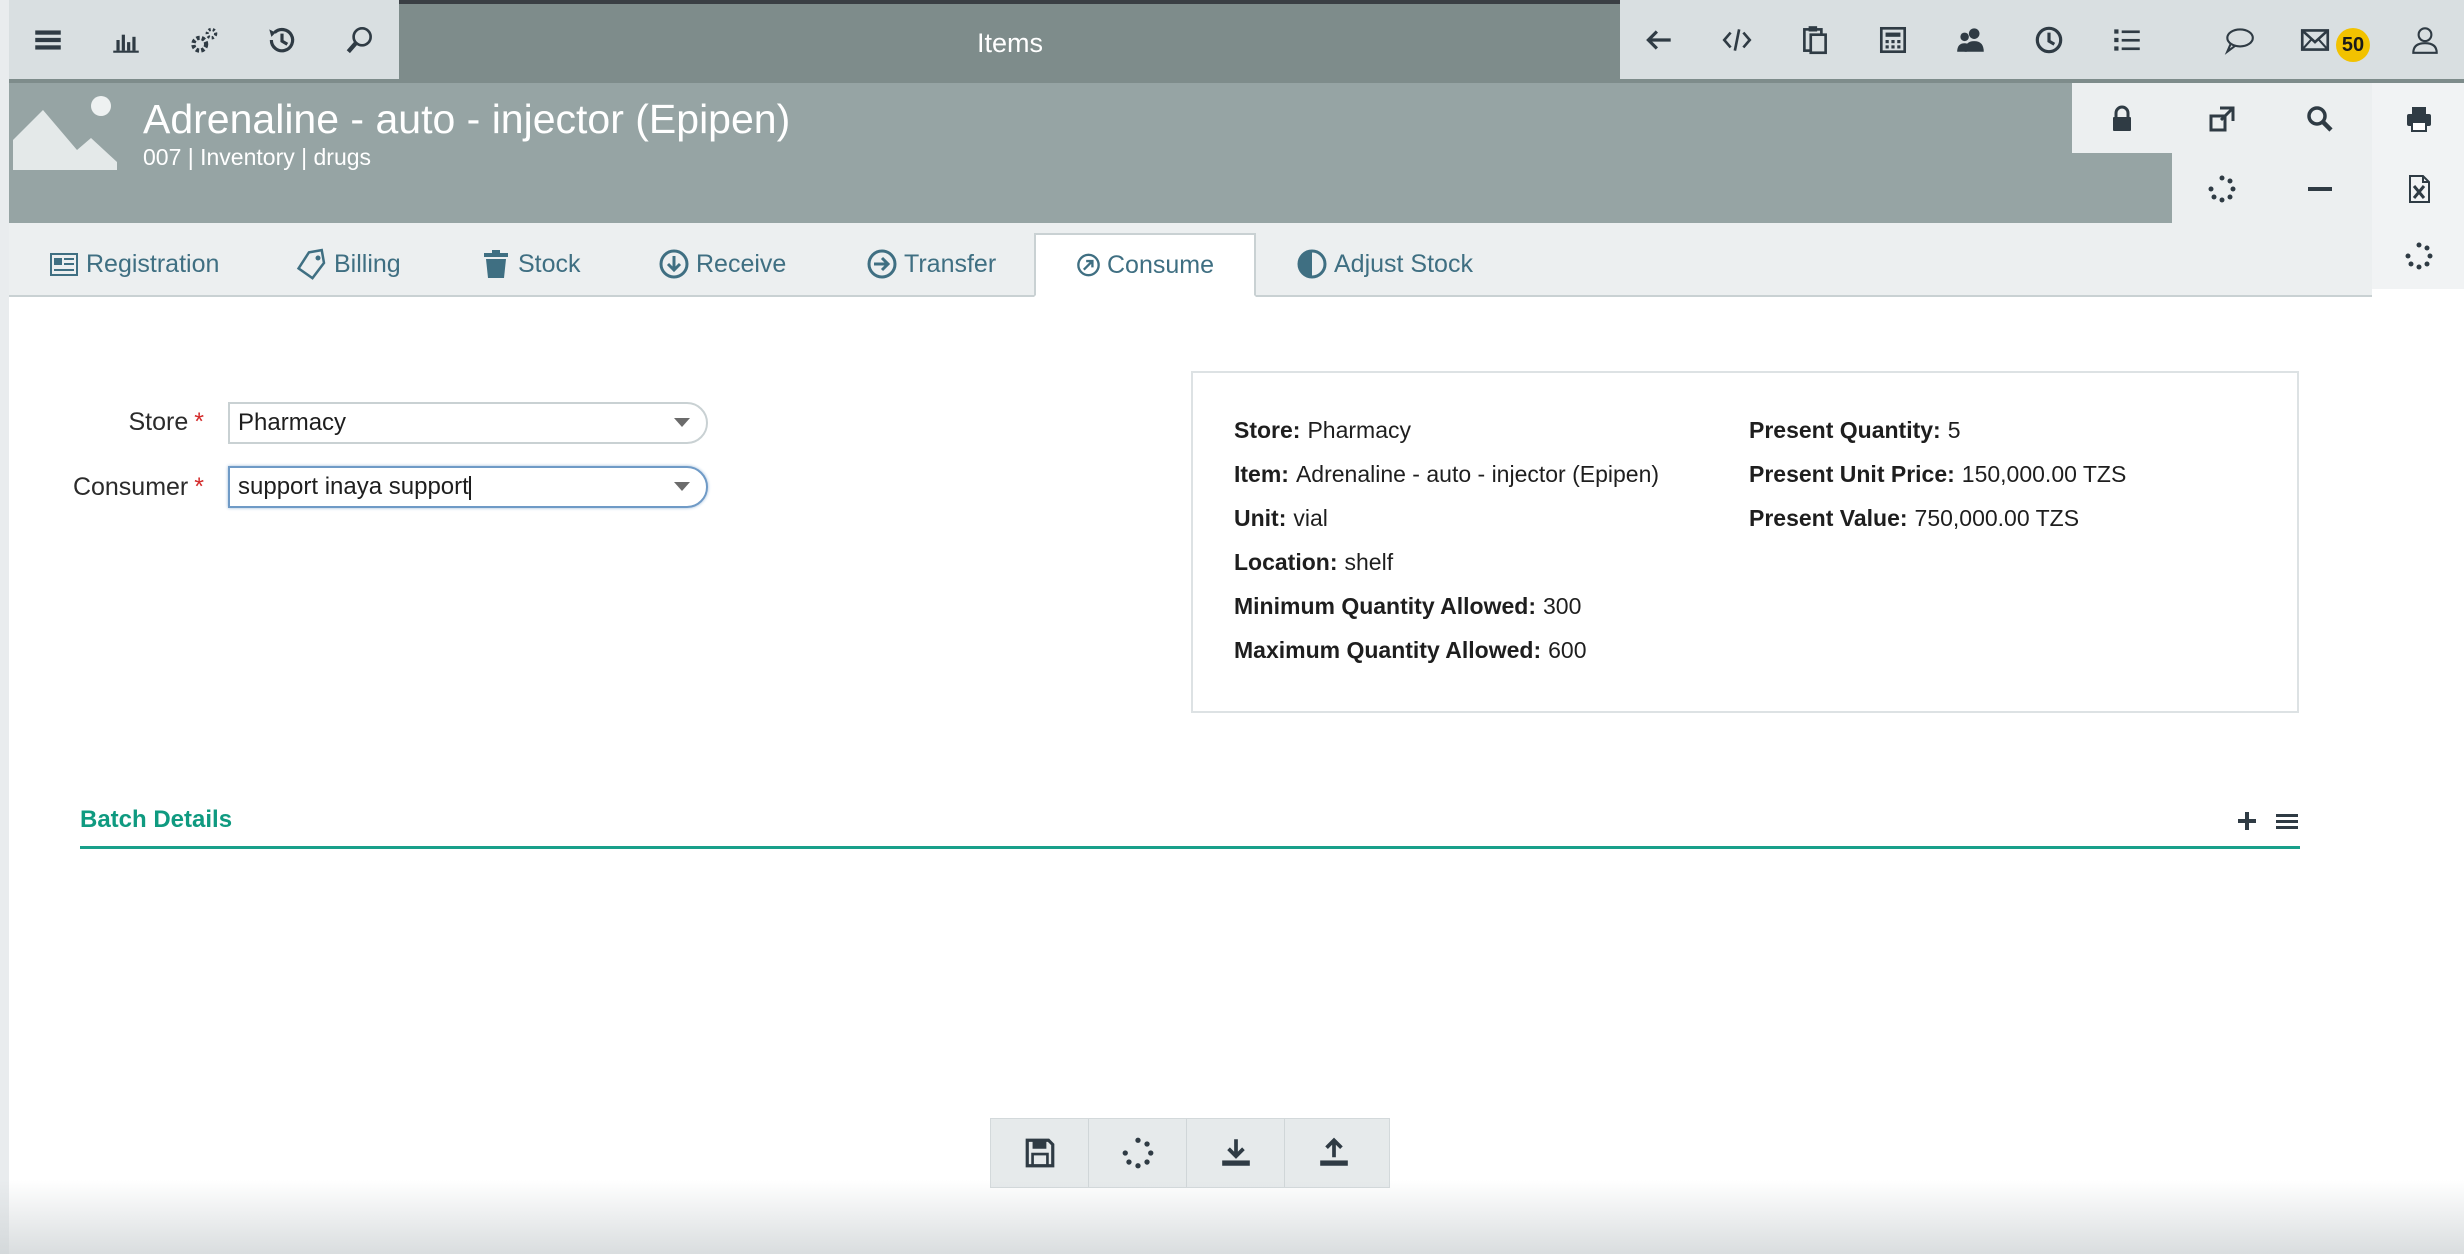 This screenshot has width=2464, height=1254. Describe the element at coordinates (2247, 821) in the screenshot. I see `add-batch-icon` at that location.